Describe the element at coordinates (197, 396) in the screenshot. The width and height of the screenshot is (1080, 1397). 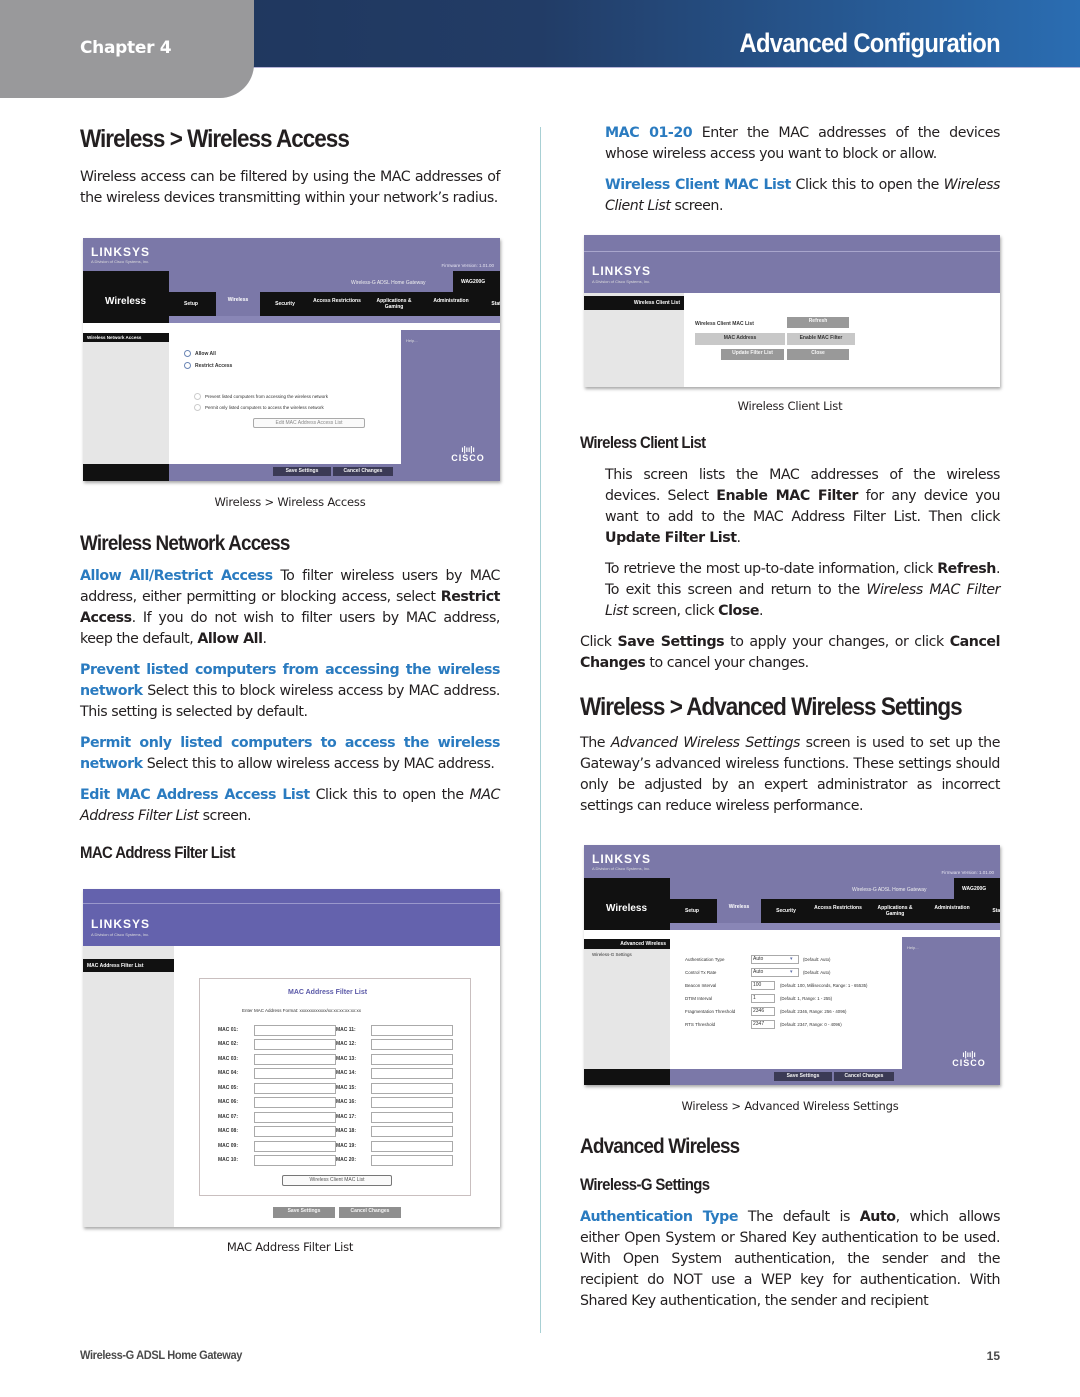
I see `prevent-radio` at that location.